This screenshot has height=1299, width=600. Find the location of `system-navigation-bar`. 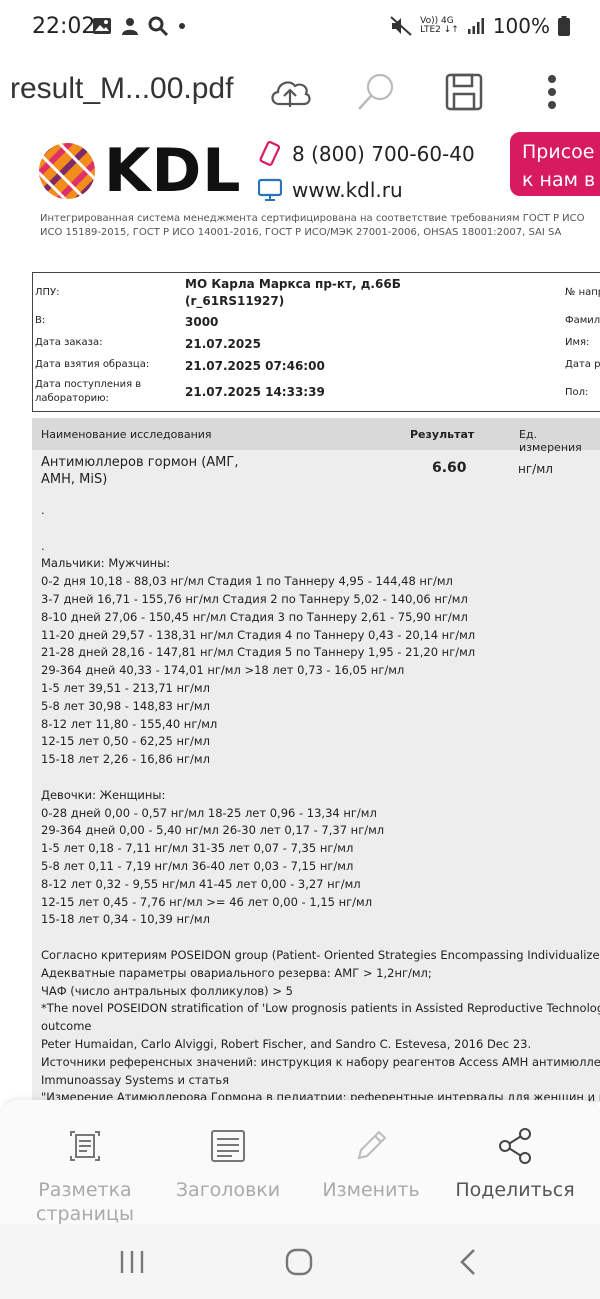

system-navigation-bar is located at coordinates (300, 1261).